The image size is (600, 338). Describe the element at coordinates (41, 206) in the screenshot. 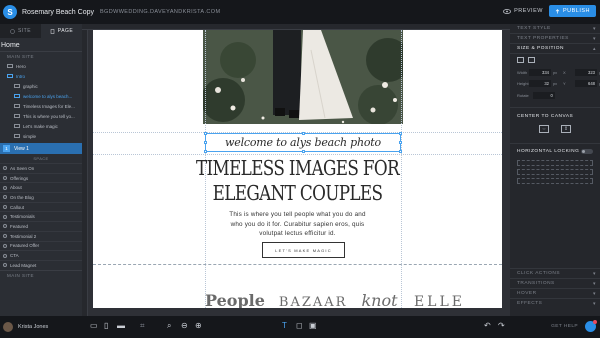

I see `section-item: Callout` at that location.